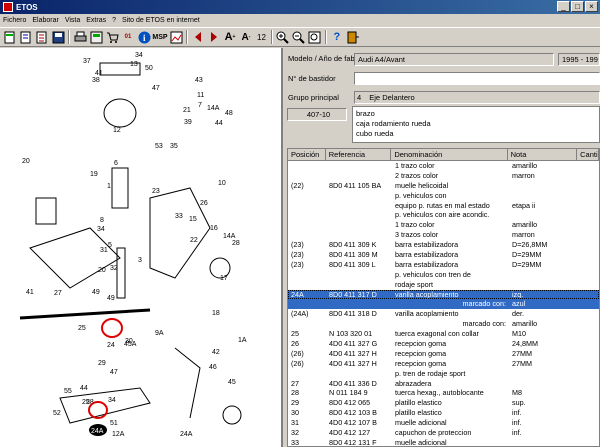 Image resolution: width=600 pixels, height=447 pixels. What do you see at coordinates (443, 442) in the screenshot?
I see `table-row: 33 8D0 412 131 F muelle adicional` at bounding box center [443, 442].